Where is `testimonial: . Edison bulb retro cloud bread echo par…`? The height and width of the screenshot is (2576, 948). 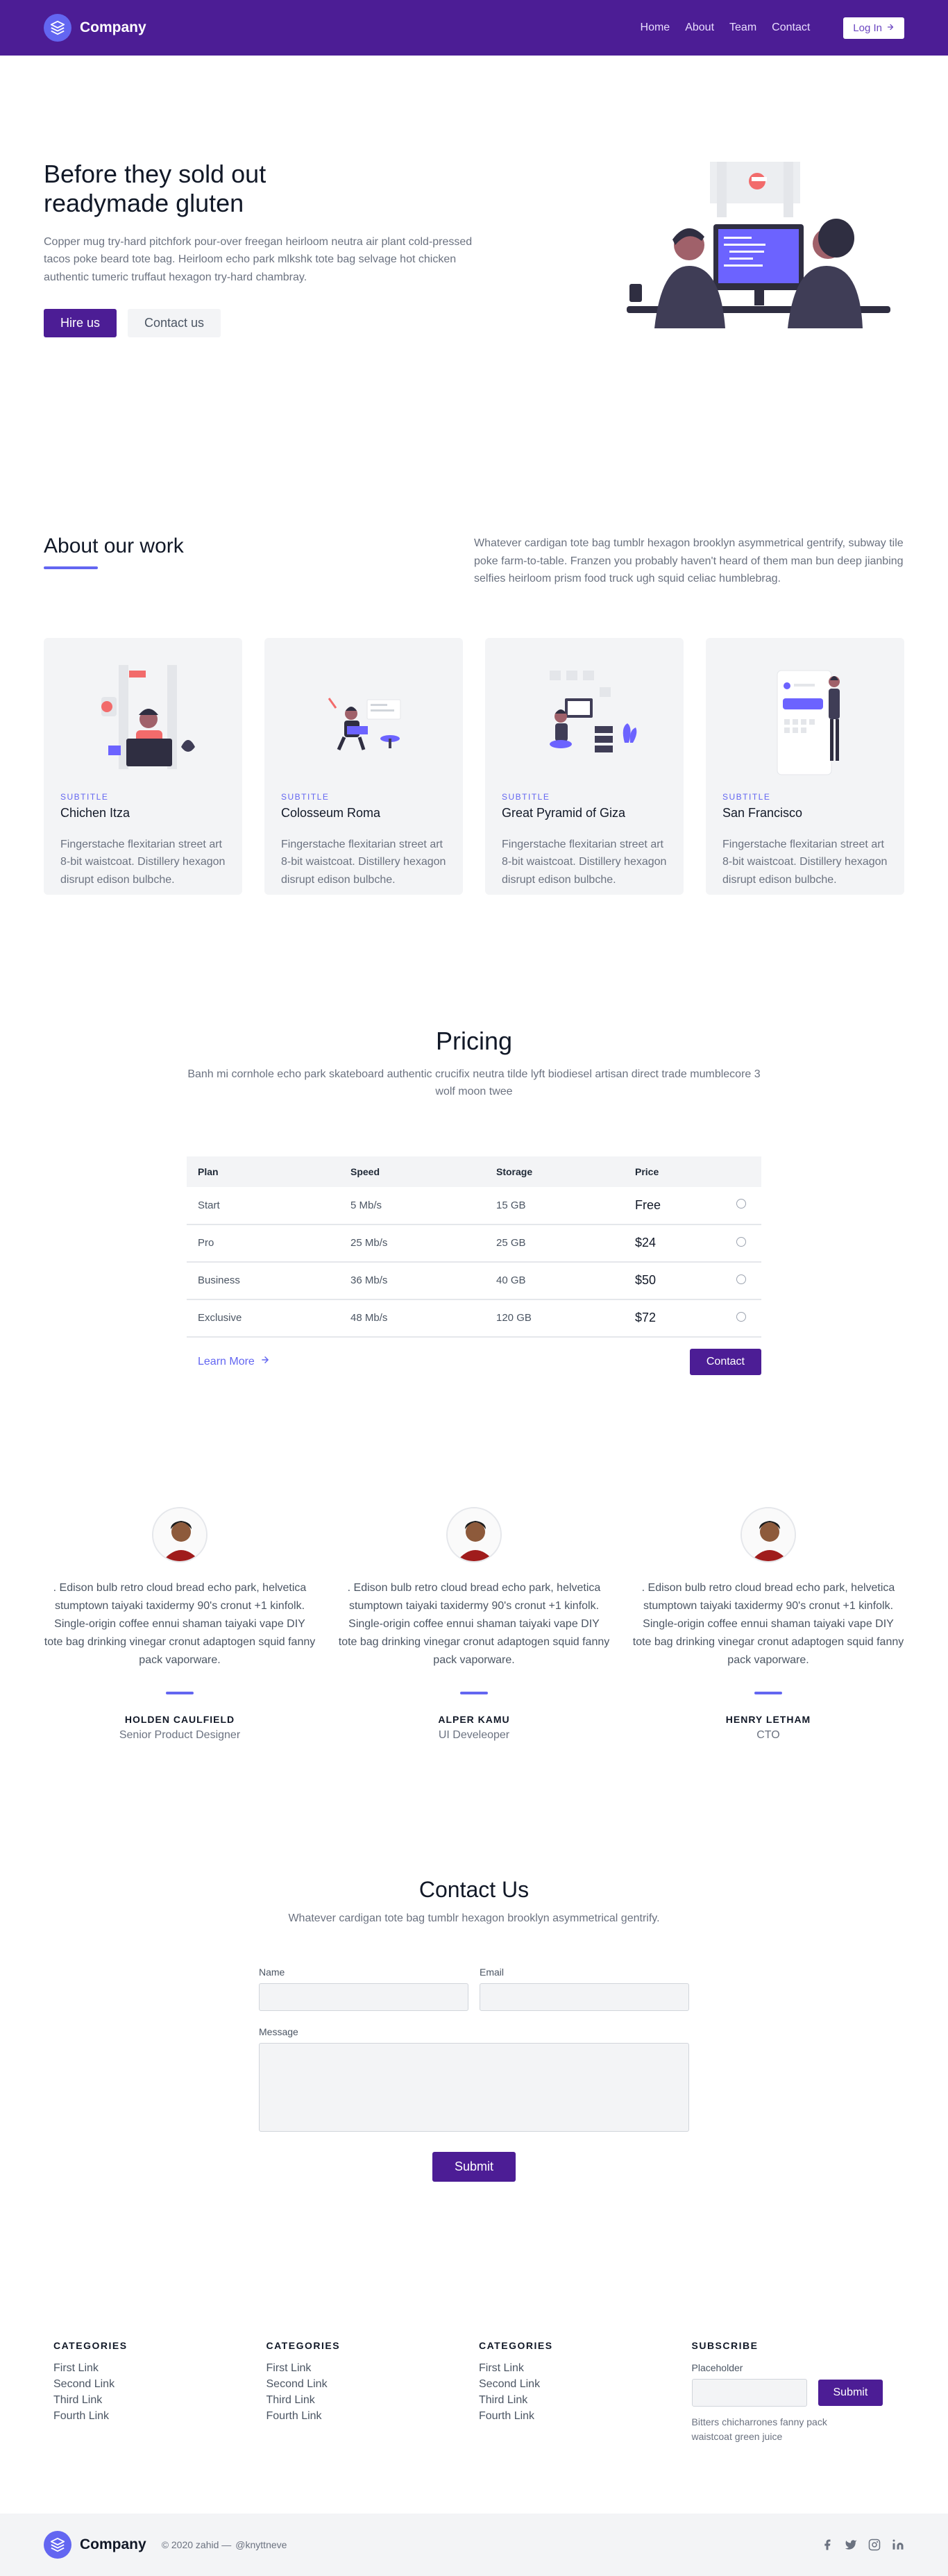
testimonial: . Edison bulb retro cloud bread echo par… is located at coordinates (474, 1624).